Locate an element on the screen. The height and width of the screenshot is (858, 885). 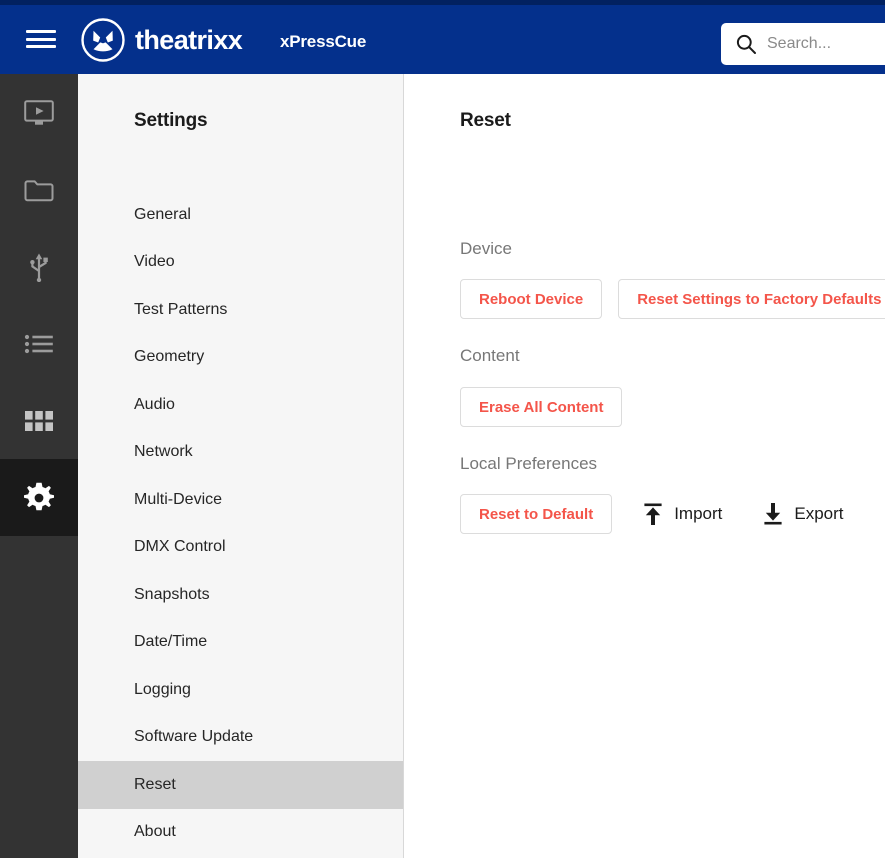
rail-item-usb is located at coordinates (39, 266).